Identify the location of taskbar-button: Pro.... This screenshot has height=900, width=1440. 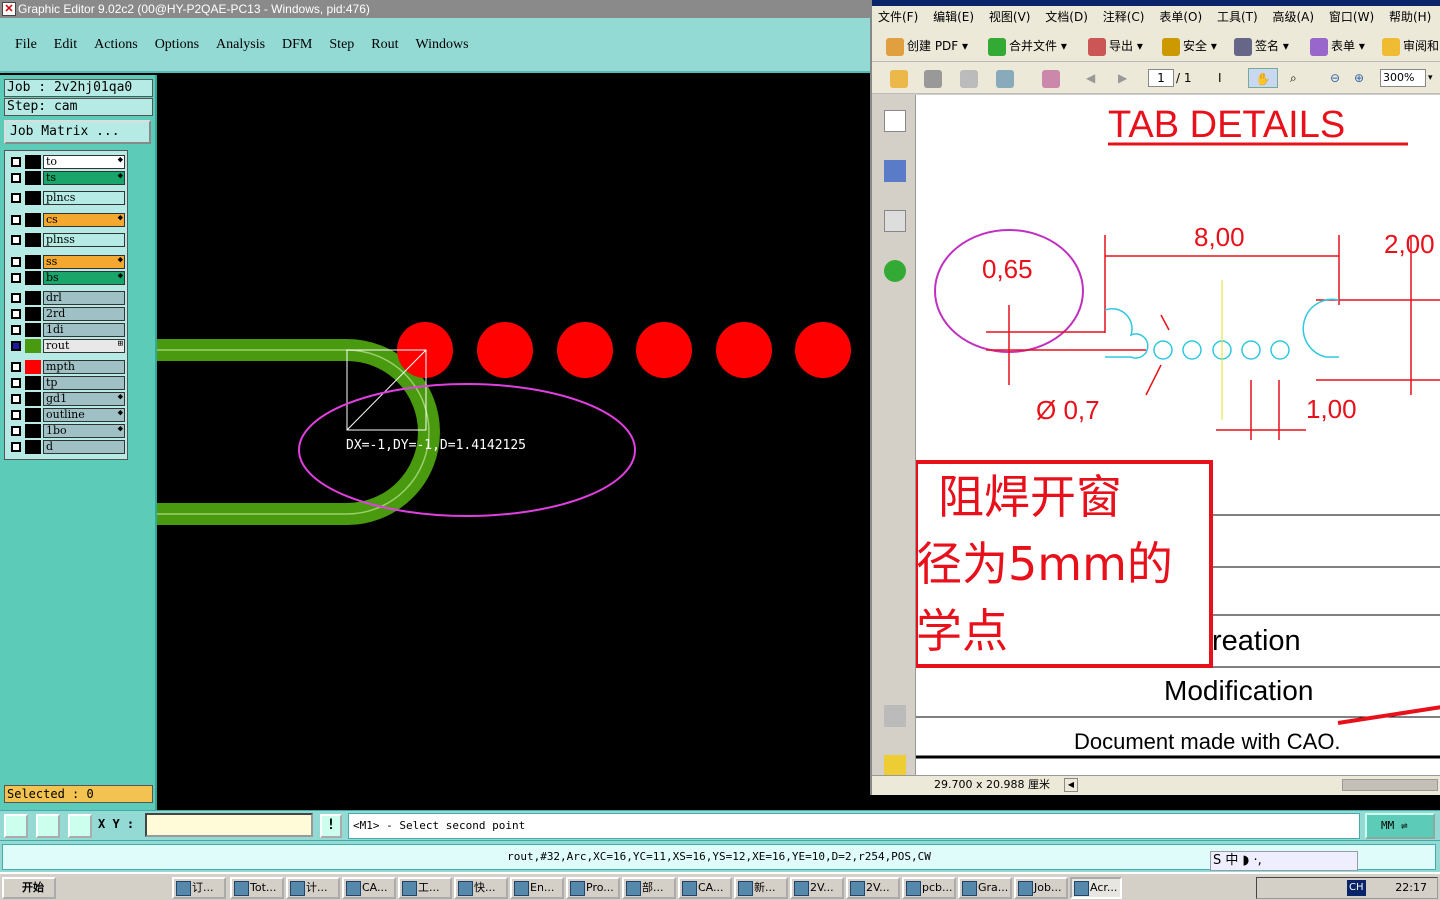
(593, 888).